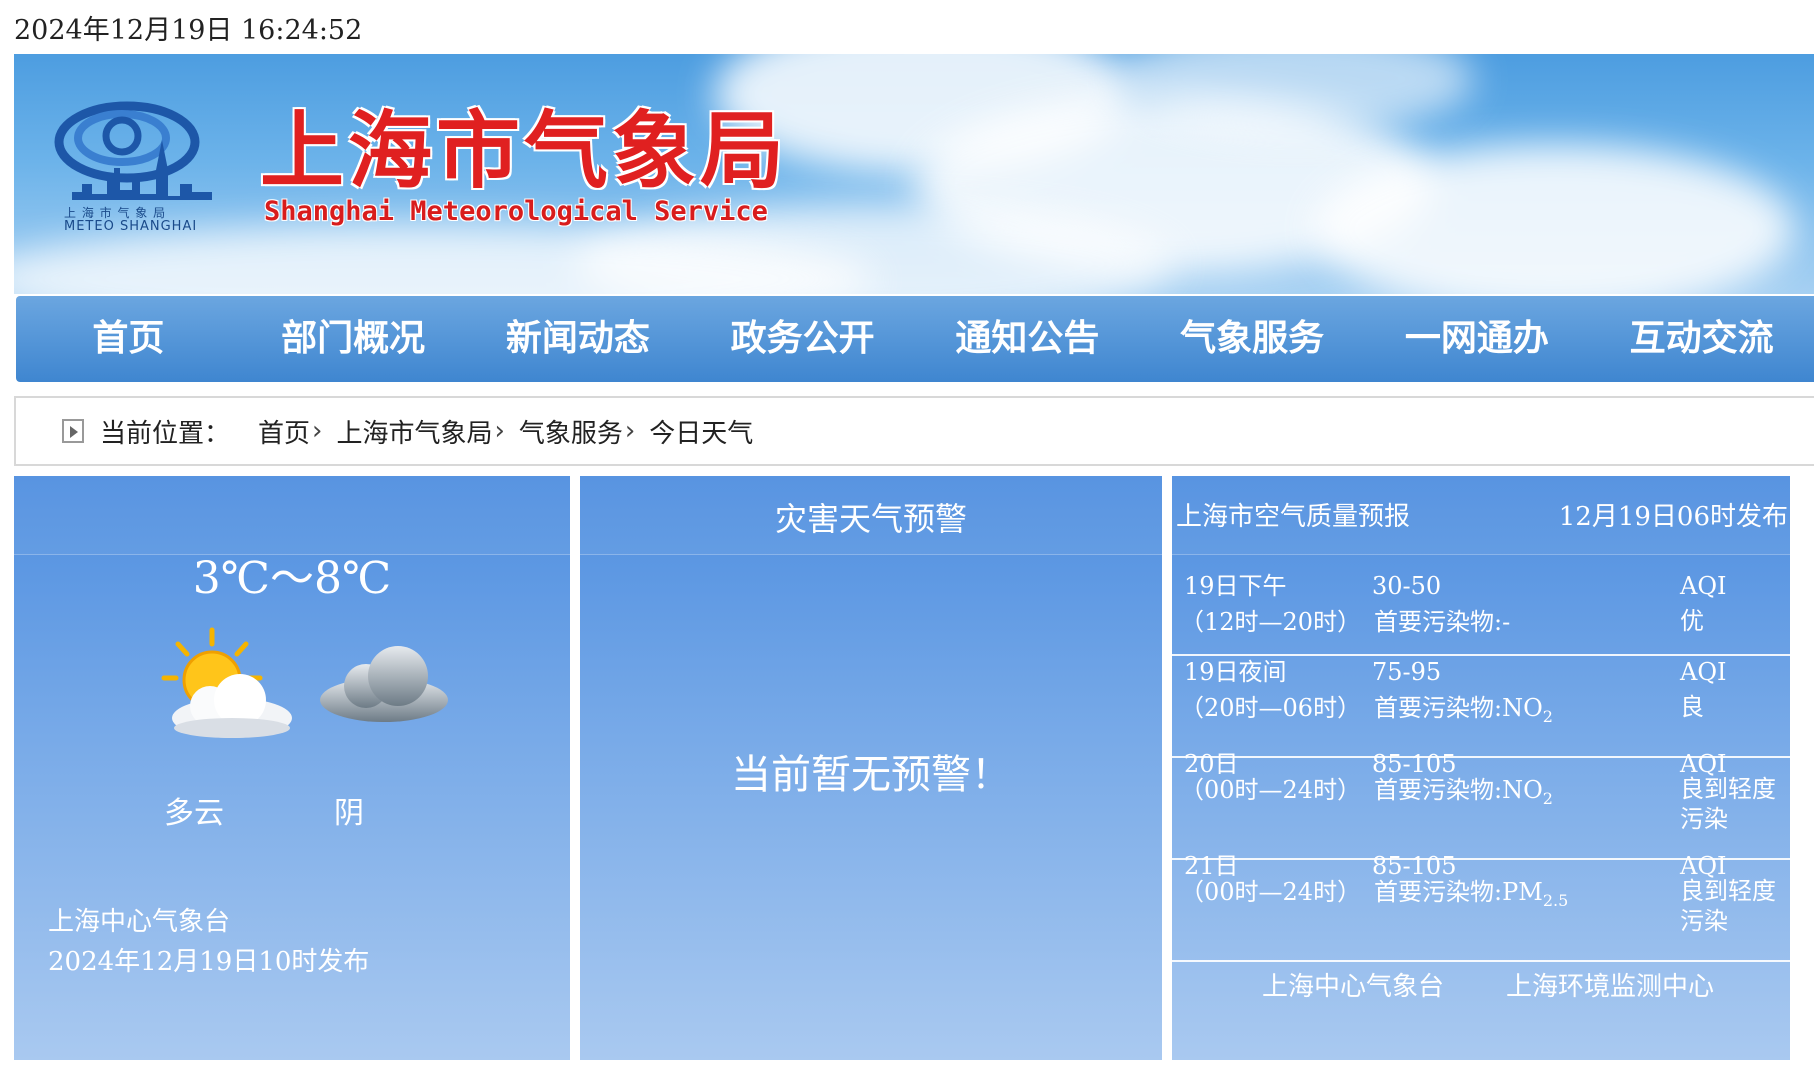 This screenshot has height=1086, width=1814. Describe the element at coordinates (1235, 586) in the screenshot. I see `aq-day: 19日下午` at that location.